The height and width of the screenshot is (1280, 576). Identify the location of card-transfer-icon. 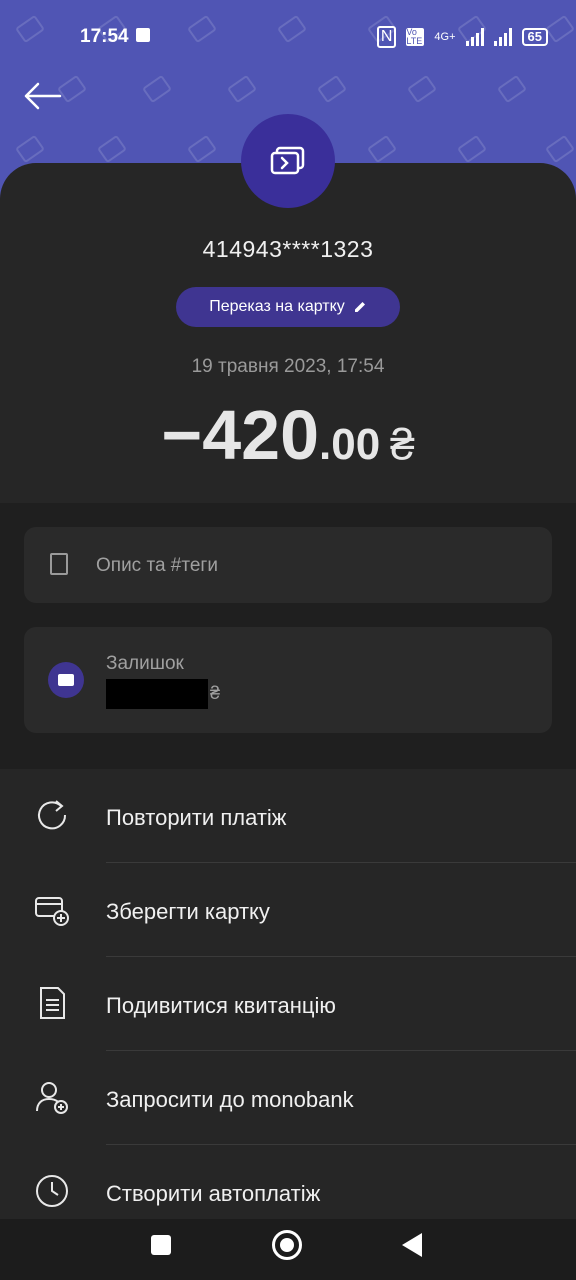
(287, 160).